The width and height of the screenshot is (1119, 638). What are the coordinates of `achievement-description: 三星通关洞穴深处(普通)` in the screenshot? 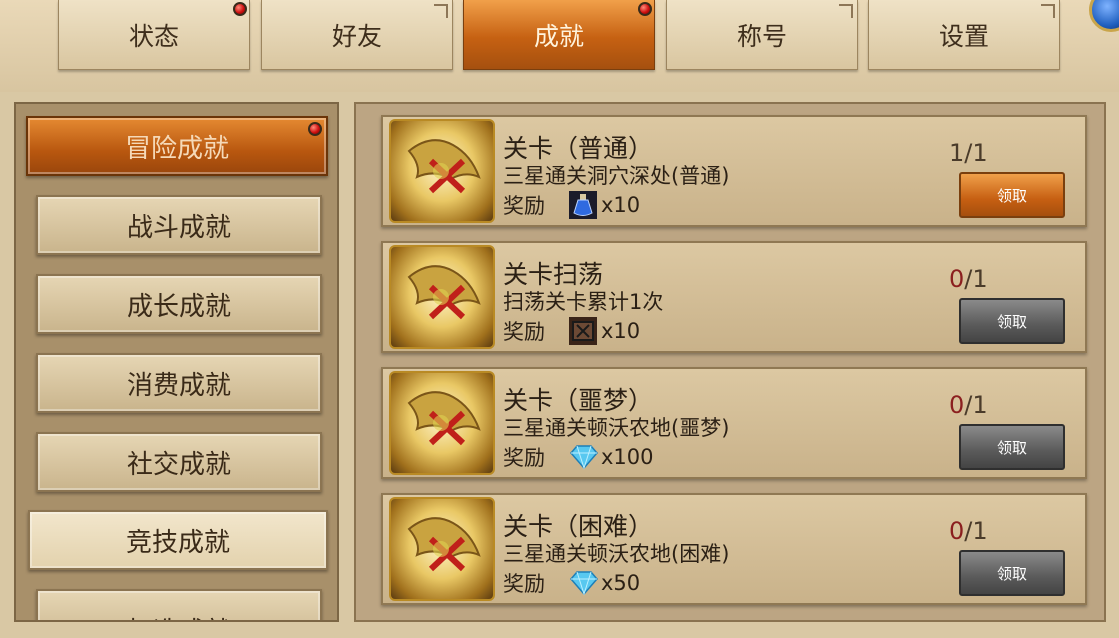 It's located at (616, 176).